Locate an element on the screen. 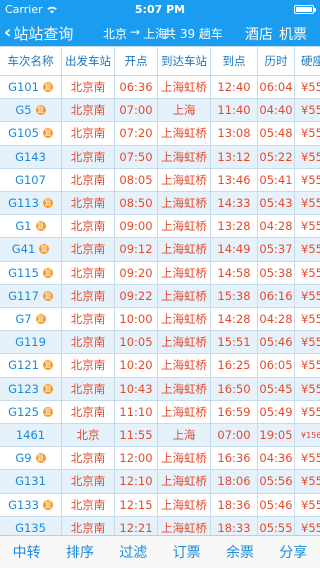 This screenshot has width=320, height=568. depart-time: 10:00 is located at coordinates (136, 319).